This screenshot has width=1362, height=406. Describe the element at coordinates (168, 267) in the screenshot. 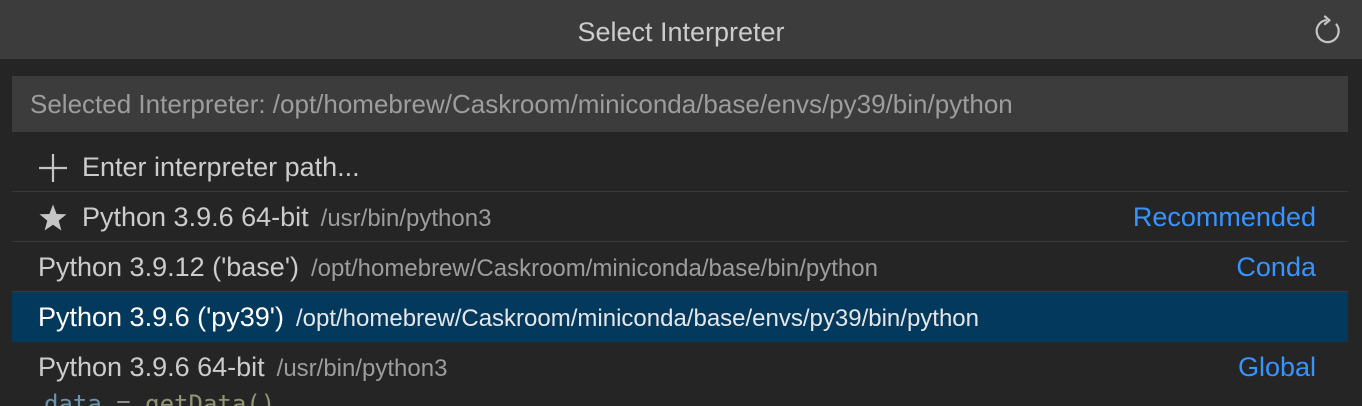

I see `interpreter-name: Python 3.9.12 ('base')` at that location.